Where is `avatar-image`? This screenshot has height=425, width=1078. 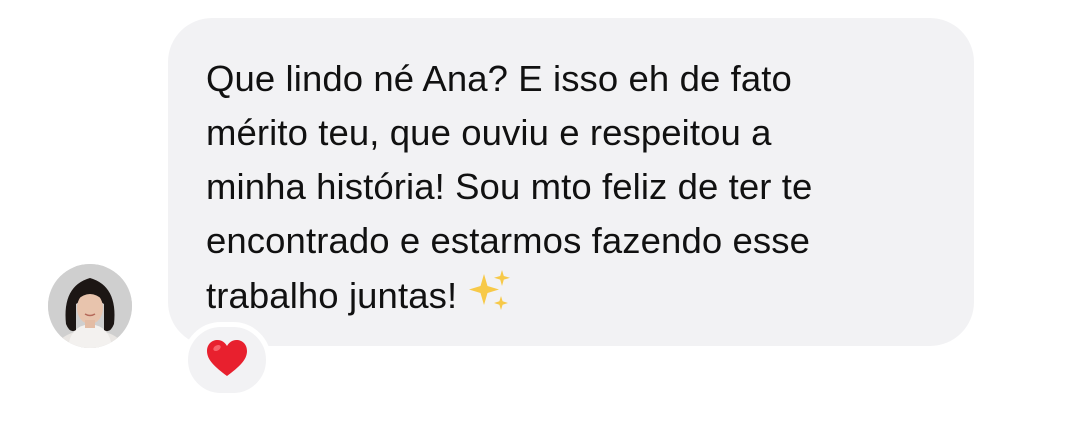 avatar-image is located at coordinates (90, 306).